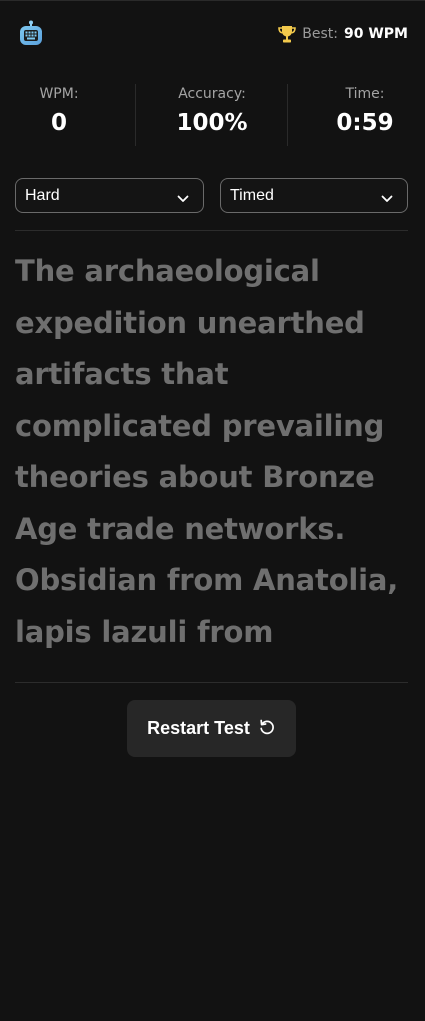 Image resolution: width=425 pixels, height=1021 pixels. What do you see at coordinates (212, 94) in the screenshot?
I see `accuracy-label: Accuracy:` at bounding box center [212, 94].